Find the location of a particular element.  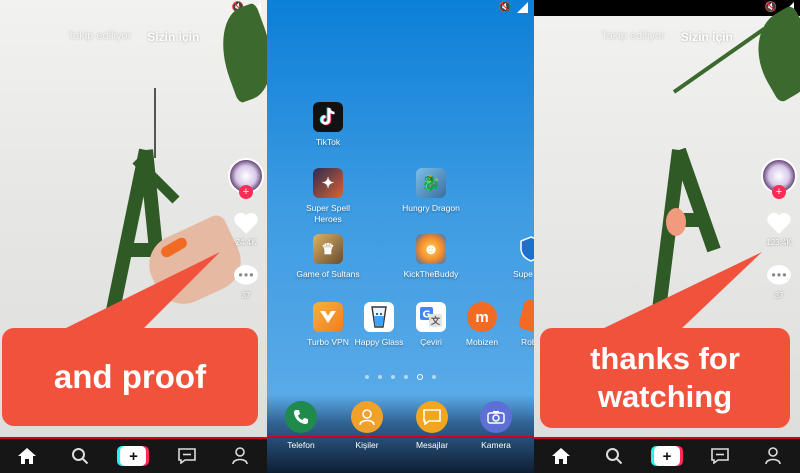

search-icon is located at coordinates (613, 456).